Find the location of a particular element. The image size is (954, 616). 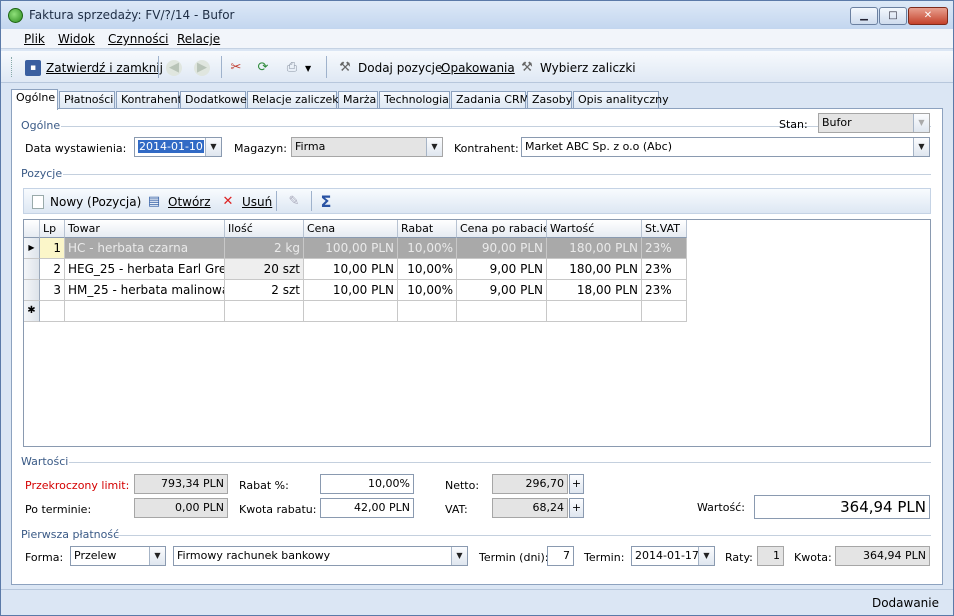

tab-technologia: Technologia is located at coordinates (414, 100).